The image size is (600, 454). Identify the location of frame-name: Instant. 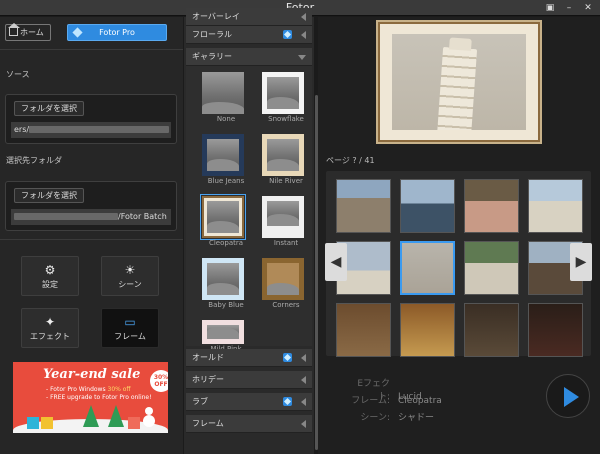
(286, 243).